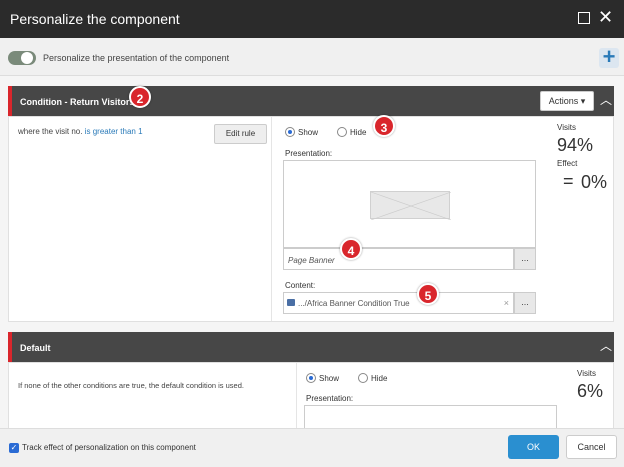  What do you see at coordinates (140, 97) in the screenshot?
I see `callout-badge: 2` at bounding box center [140, 97].